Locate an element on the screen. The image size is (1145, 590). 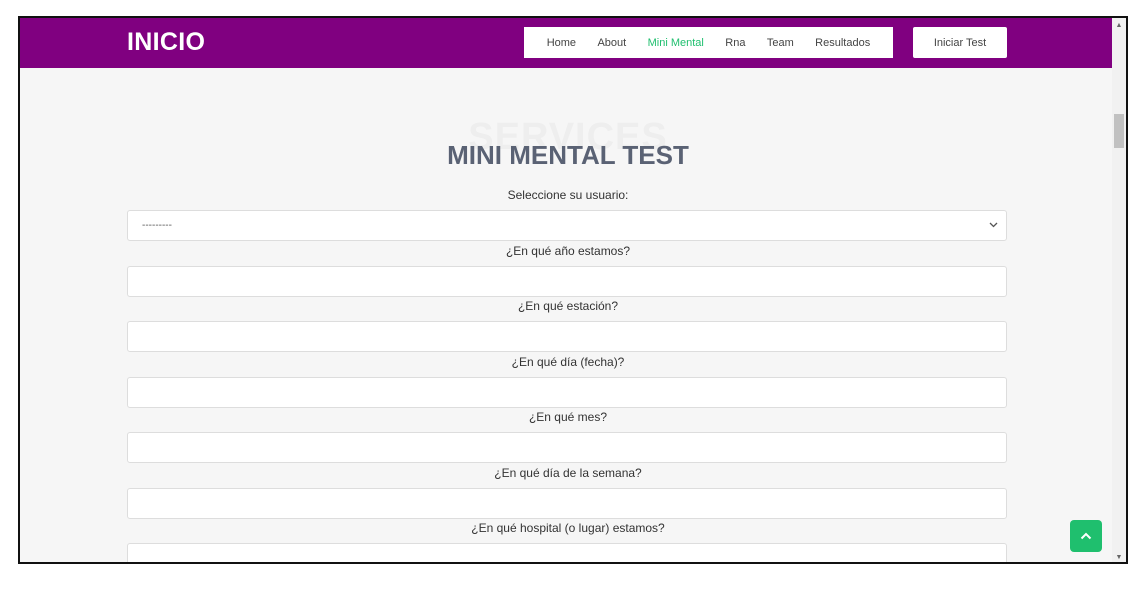
answer-input-weekday is located at coordinates (567, 503).